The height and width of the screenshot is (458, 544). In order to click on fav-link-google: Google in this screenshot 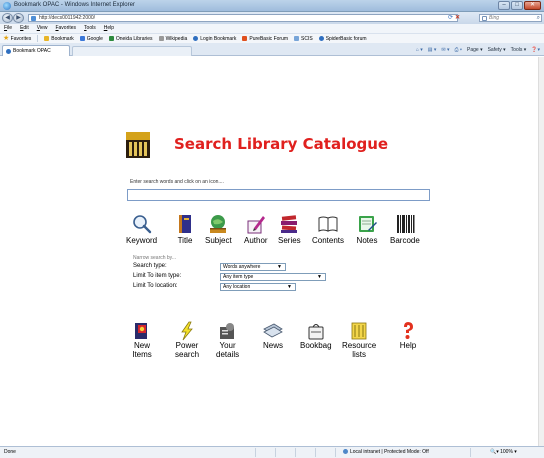, I will do `click(91, 38)`.